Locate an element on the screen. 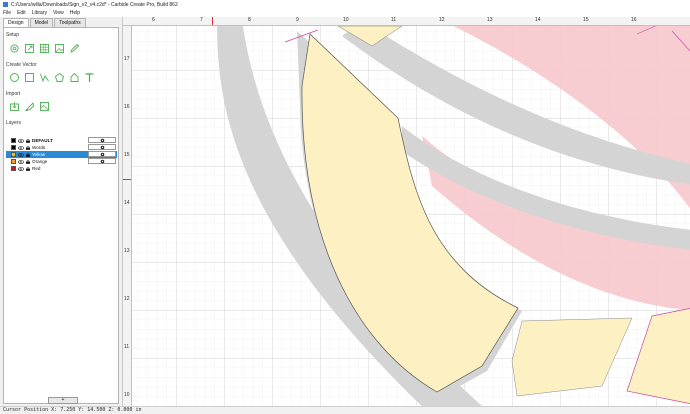 The height and width of the screenshot is (414, 690). ruler-tick-label: 17 is located at coordinates (127, 59).